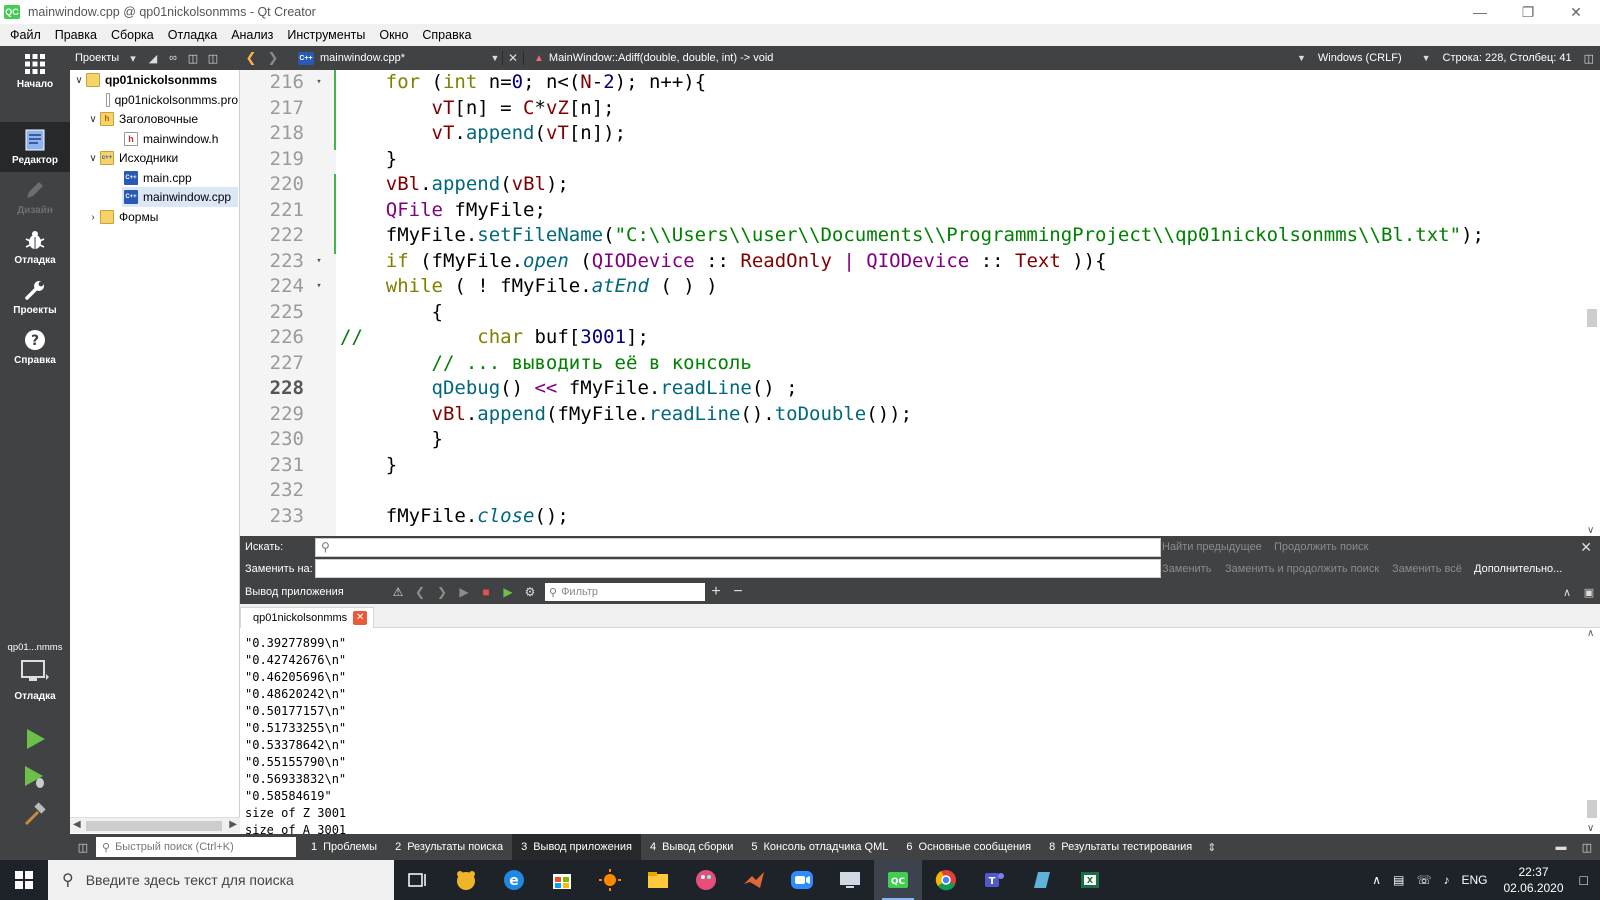 The image size is (1600, 900). I want to click on remote-desktop-icon, so click(850, 880).